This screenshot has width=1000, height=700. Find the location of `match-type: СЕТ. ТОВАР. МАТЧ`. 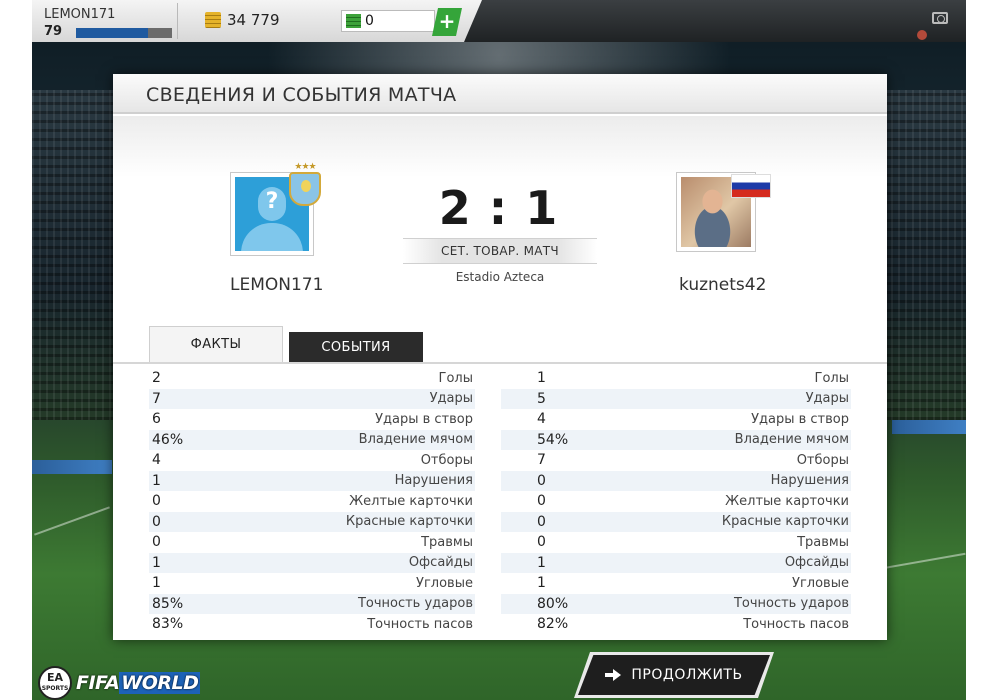

match-type: СЕТ. ТОВАР. МАТЧ is located at coordinates (500, 251).